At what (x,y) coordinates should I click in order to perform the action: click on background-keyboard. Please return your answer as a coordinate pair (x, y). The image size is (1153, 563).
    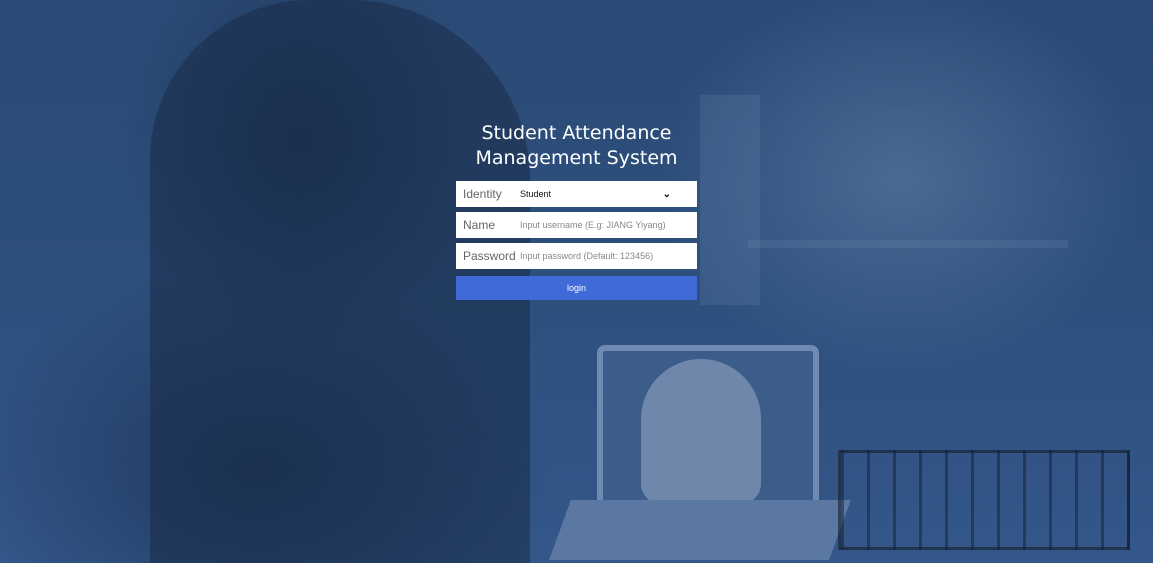
    Looking at the image, I should click on (700, 530).